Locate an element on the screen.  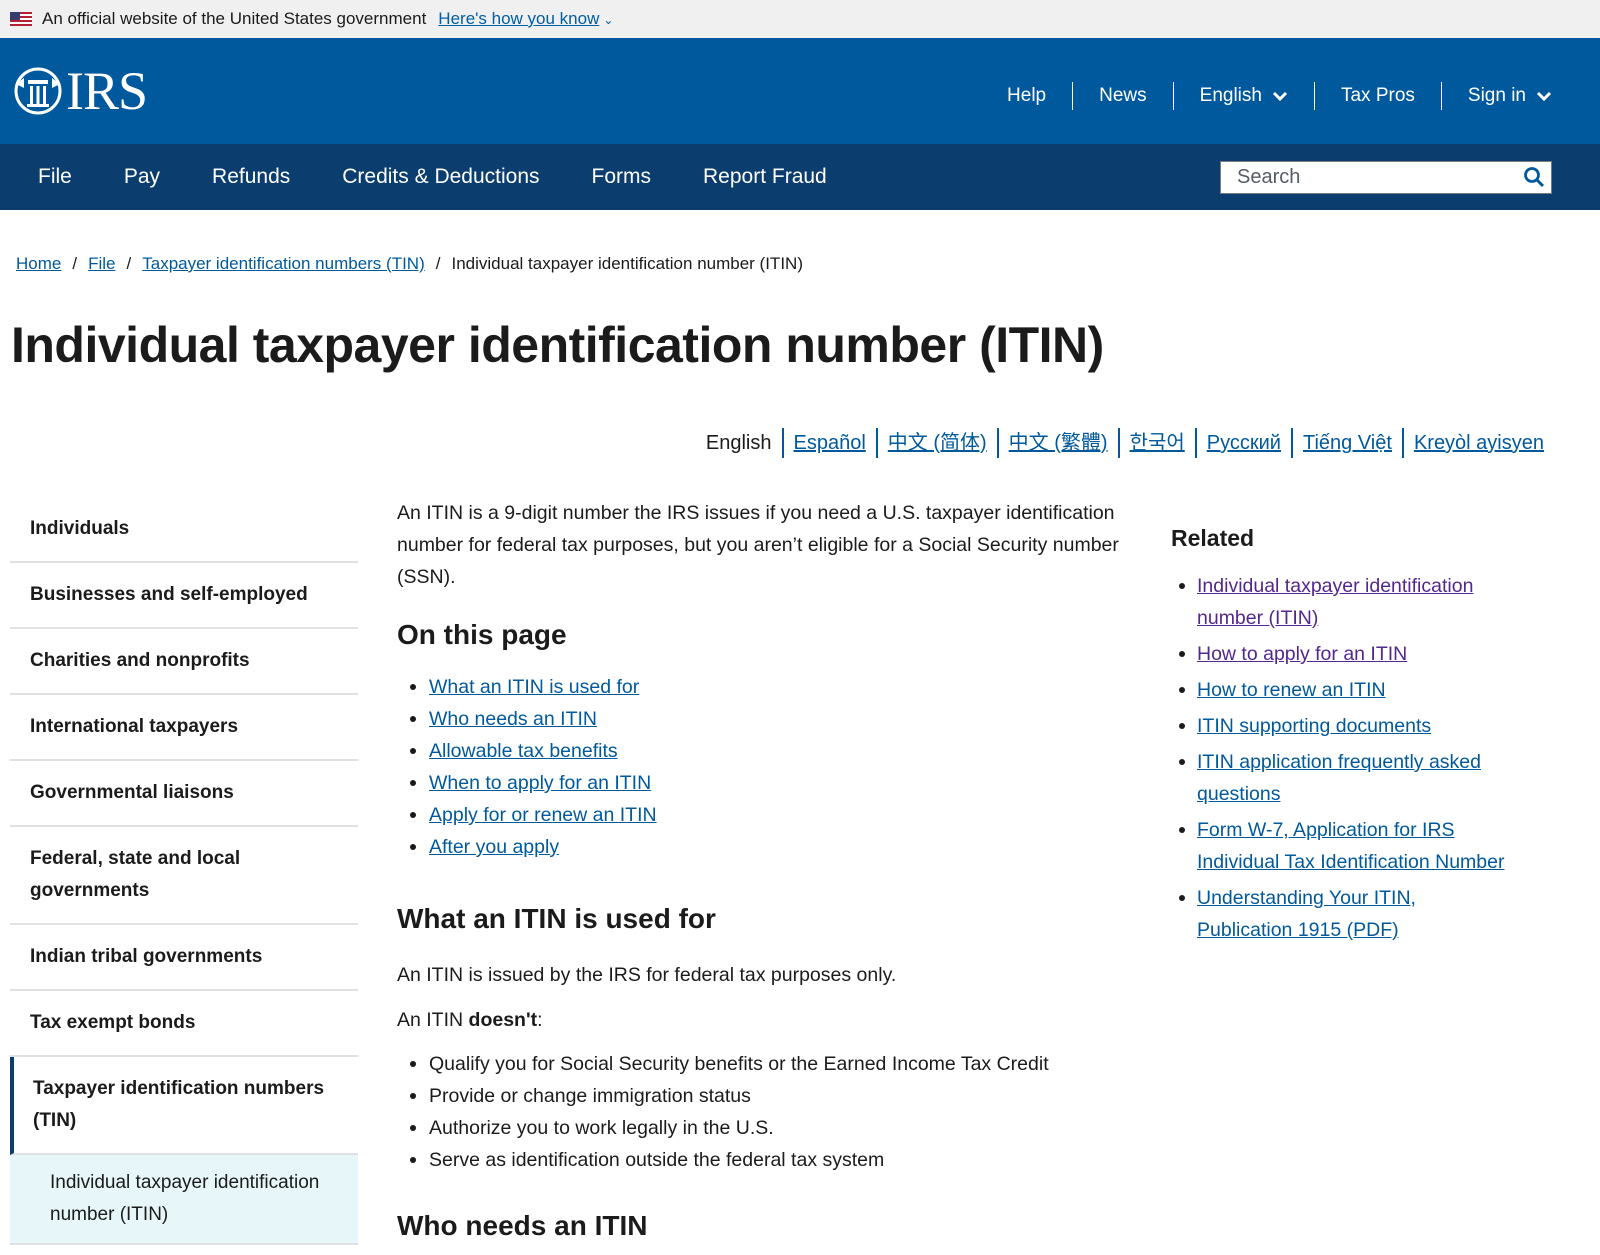
on-this-page-link: After you apply is located at coordinates (494, 847).